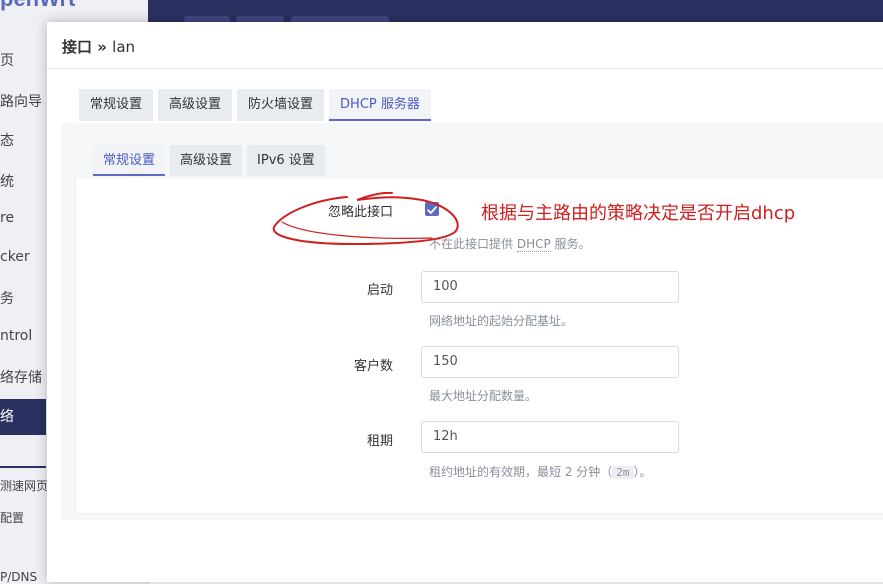 The height and width of the screenshot is (584, 883). Describe the element at coordinates (7, 298) in the screenshot. I see `sidebar-item: 务` at that location.